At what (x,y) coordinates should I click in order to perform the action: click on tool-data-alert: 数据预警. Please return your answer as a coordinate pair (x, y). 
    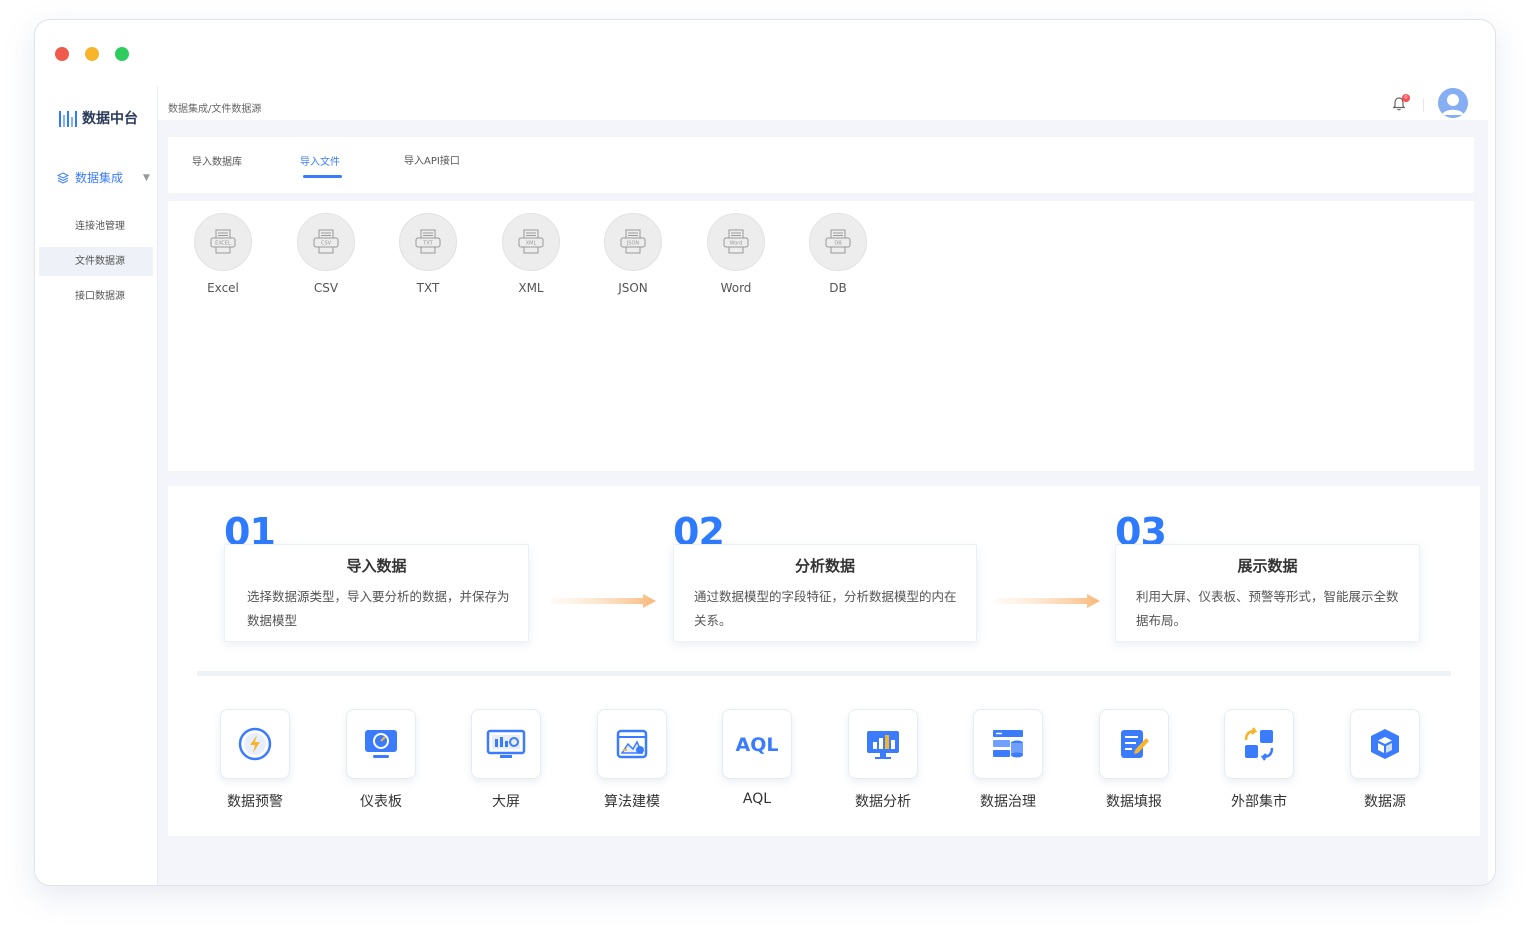
    Looking at the image, I should click on (255, 760).